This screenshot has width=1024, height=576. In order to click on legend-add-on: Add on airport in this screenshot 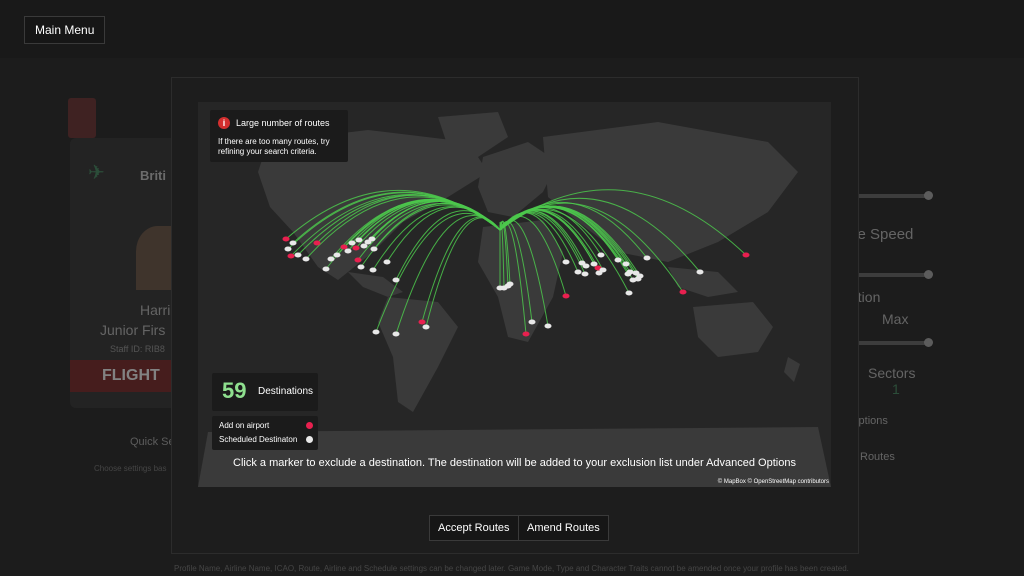, I will do `click(266, 426)`.